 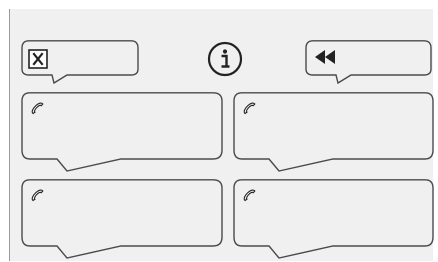 What do you see at coordinates (369, 62) in the screenshot?
I see `rewind-button` at bounding box center [369, 62].